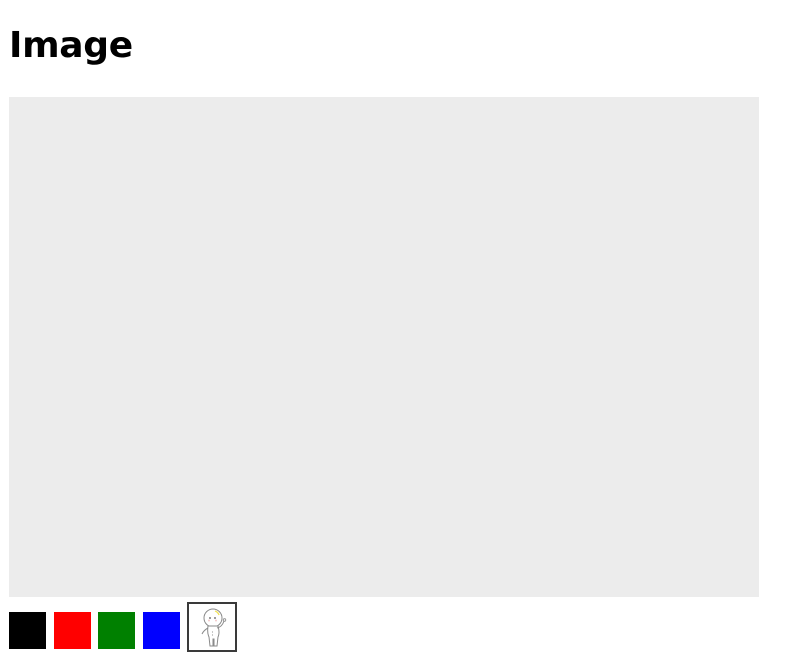 Image resolution: width=796 pixels, height=658 pixels. Describe the element at coordinates (116, 630) in the screenshot. I see `swatch-green` at that location.